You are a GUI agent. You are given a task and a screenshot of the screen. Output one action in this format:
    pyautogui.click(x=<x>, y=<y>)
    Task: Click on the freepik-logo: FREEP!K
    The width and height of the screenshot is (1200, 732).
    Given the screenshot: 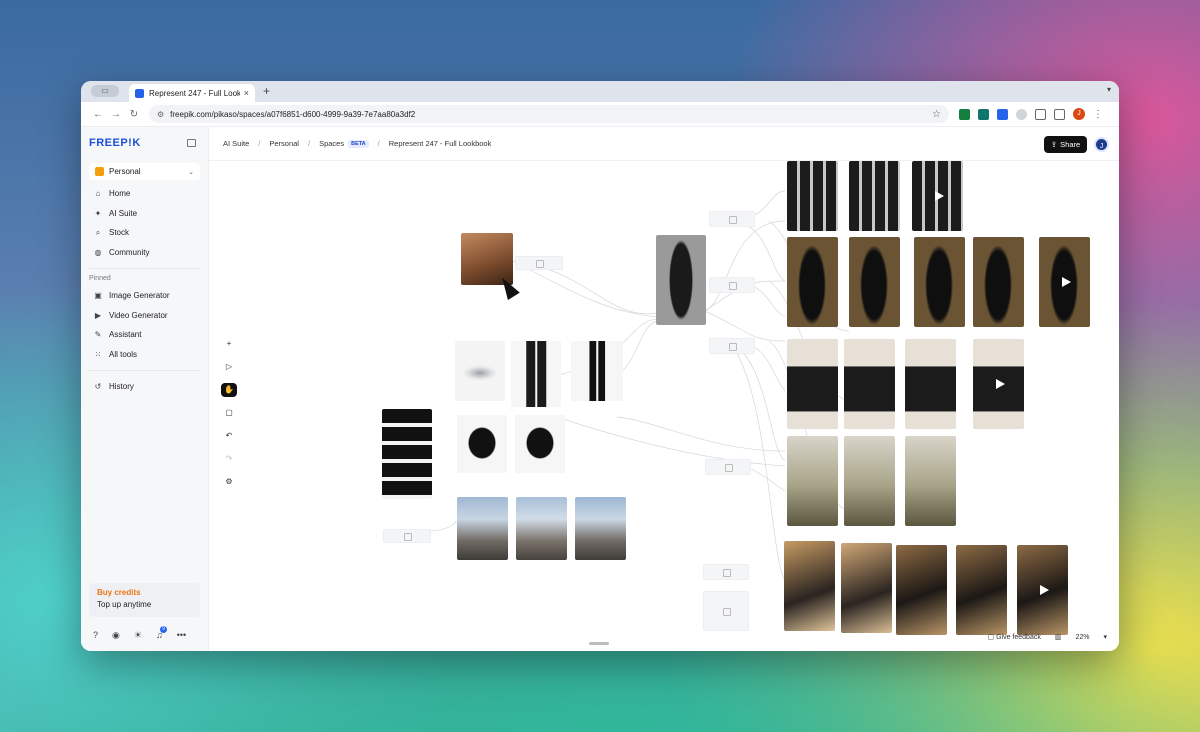 What is the action you would take?
    pyautogui.click(x=144, y=143)
    